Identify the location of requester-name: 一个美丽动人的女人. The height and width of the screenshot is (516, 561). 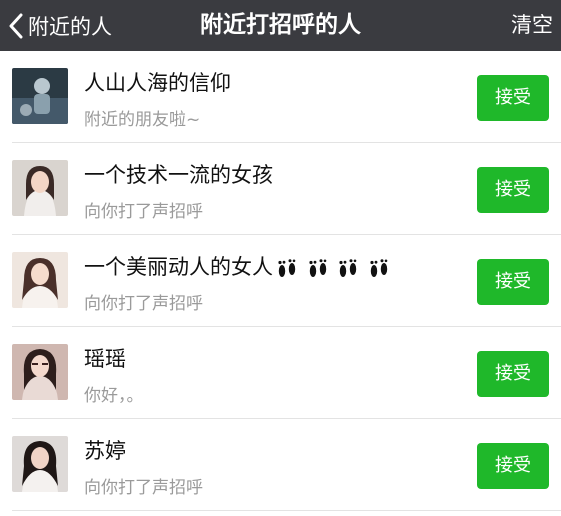
(237, 266).